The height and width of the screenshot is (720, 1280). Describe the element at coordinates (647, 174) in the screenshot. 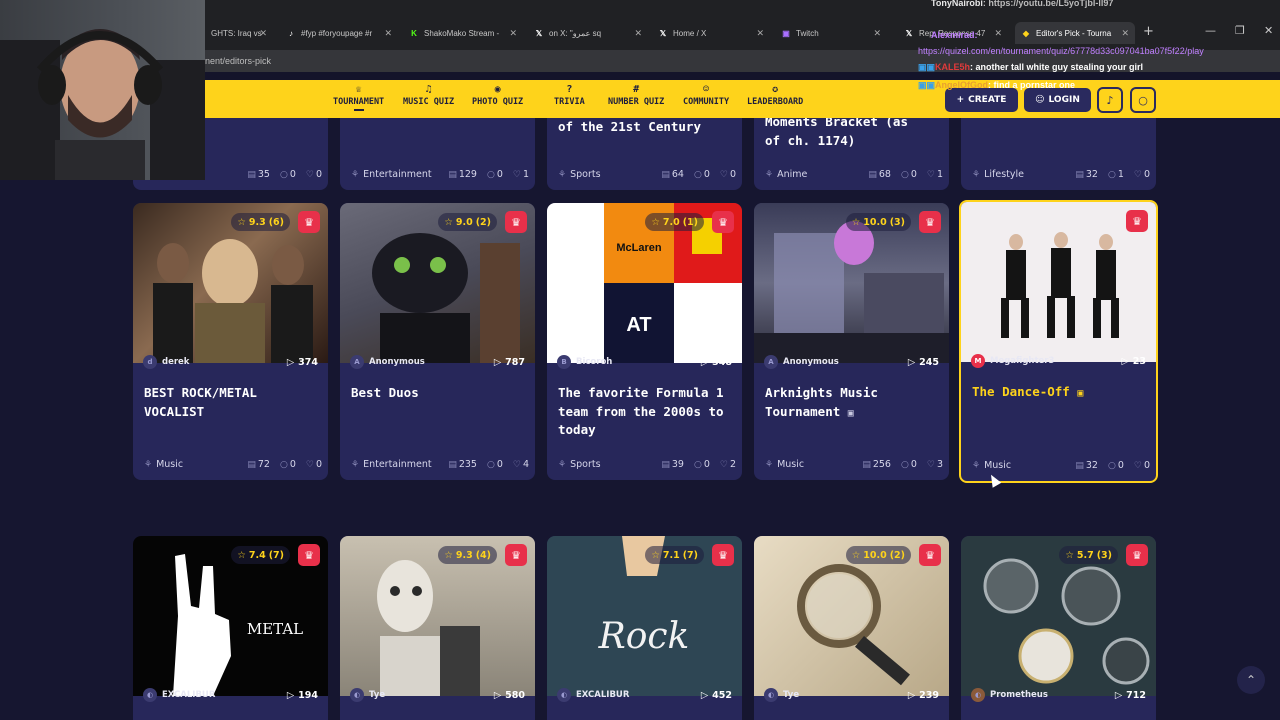

I see `card-meta: ⚘ Sports ▤ 64 ○ 0 ♡ 0` at that location.